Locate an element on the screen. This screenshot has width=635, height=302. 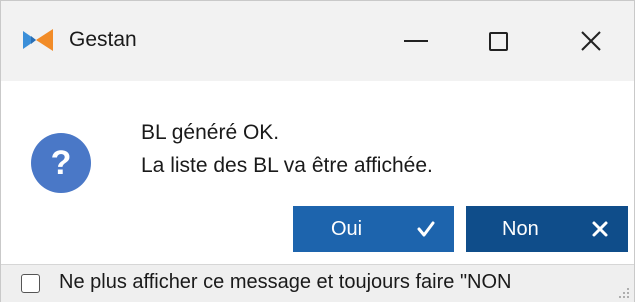
maximize-button is located at coordinates (498, 41).